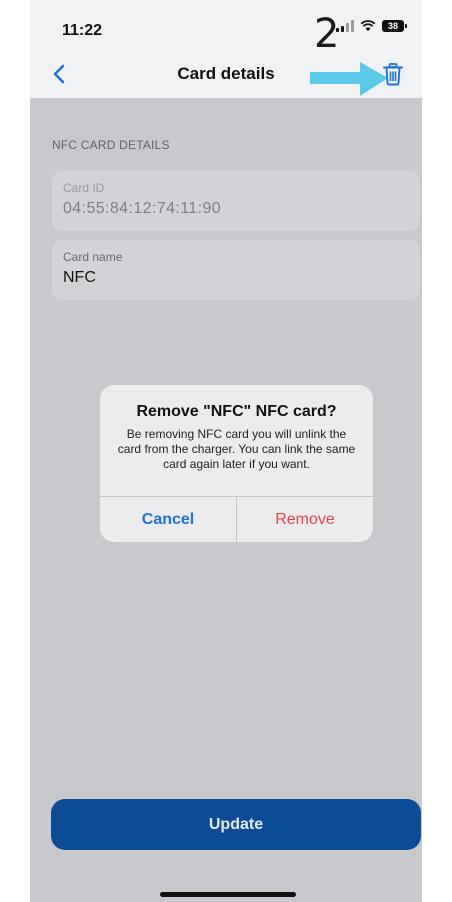 This screenshot has width=452, height=902. I want to click on remove-button: Remove, so click(305, 519).